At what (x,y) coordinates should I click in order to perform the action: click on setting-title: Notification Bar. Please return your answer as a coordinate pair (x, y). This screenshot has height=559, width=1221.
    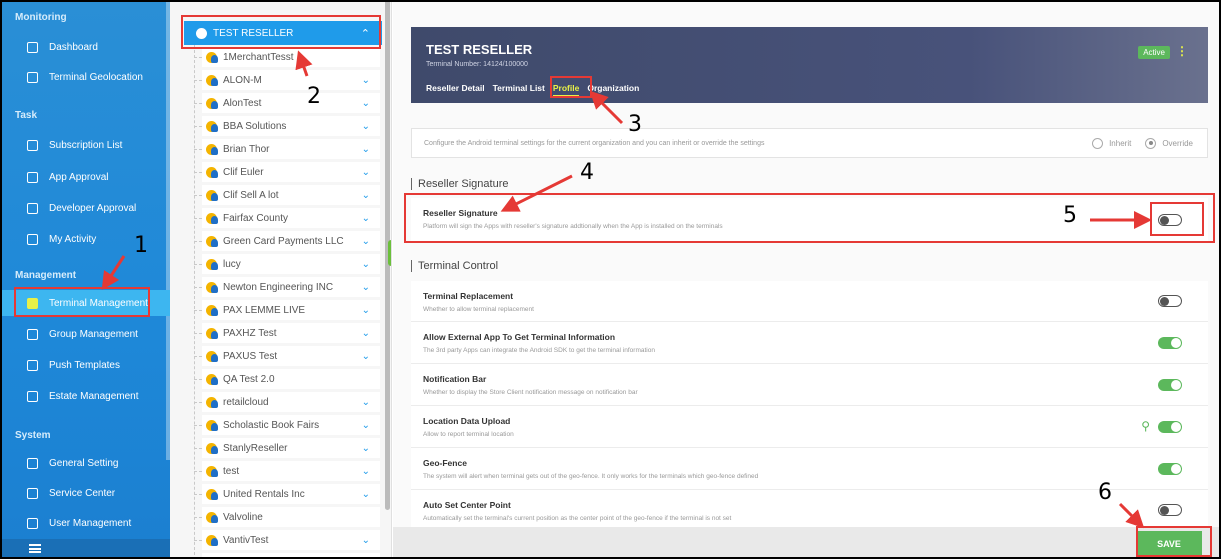
    Looking at the image, I should click on (455, 379).